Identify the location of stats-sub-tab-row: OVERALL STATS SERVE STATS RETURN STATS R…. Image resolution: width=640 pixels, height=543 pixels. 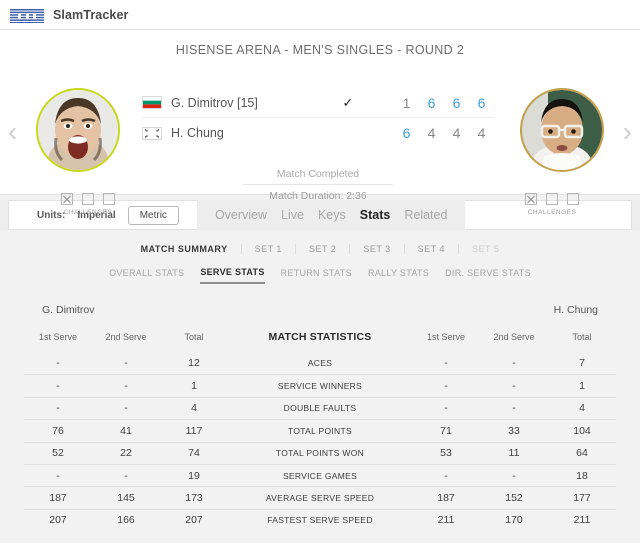
(320, 275).